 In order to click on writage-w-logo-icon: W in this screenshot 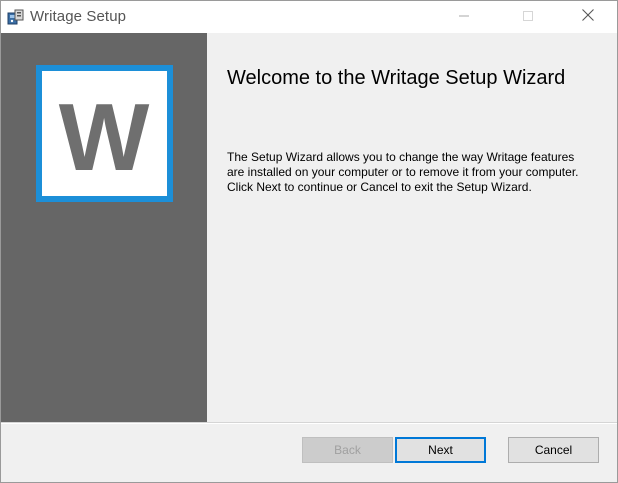, I will do `click(104, 133)`.